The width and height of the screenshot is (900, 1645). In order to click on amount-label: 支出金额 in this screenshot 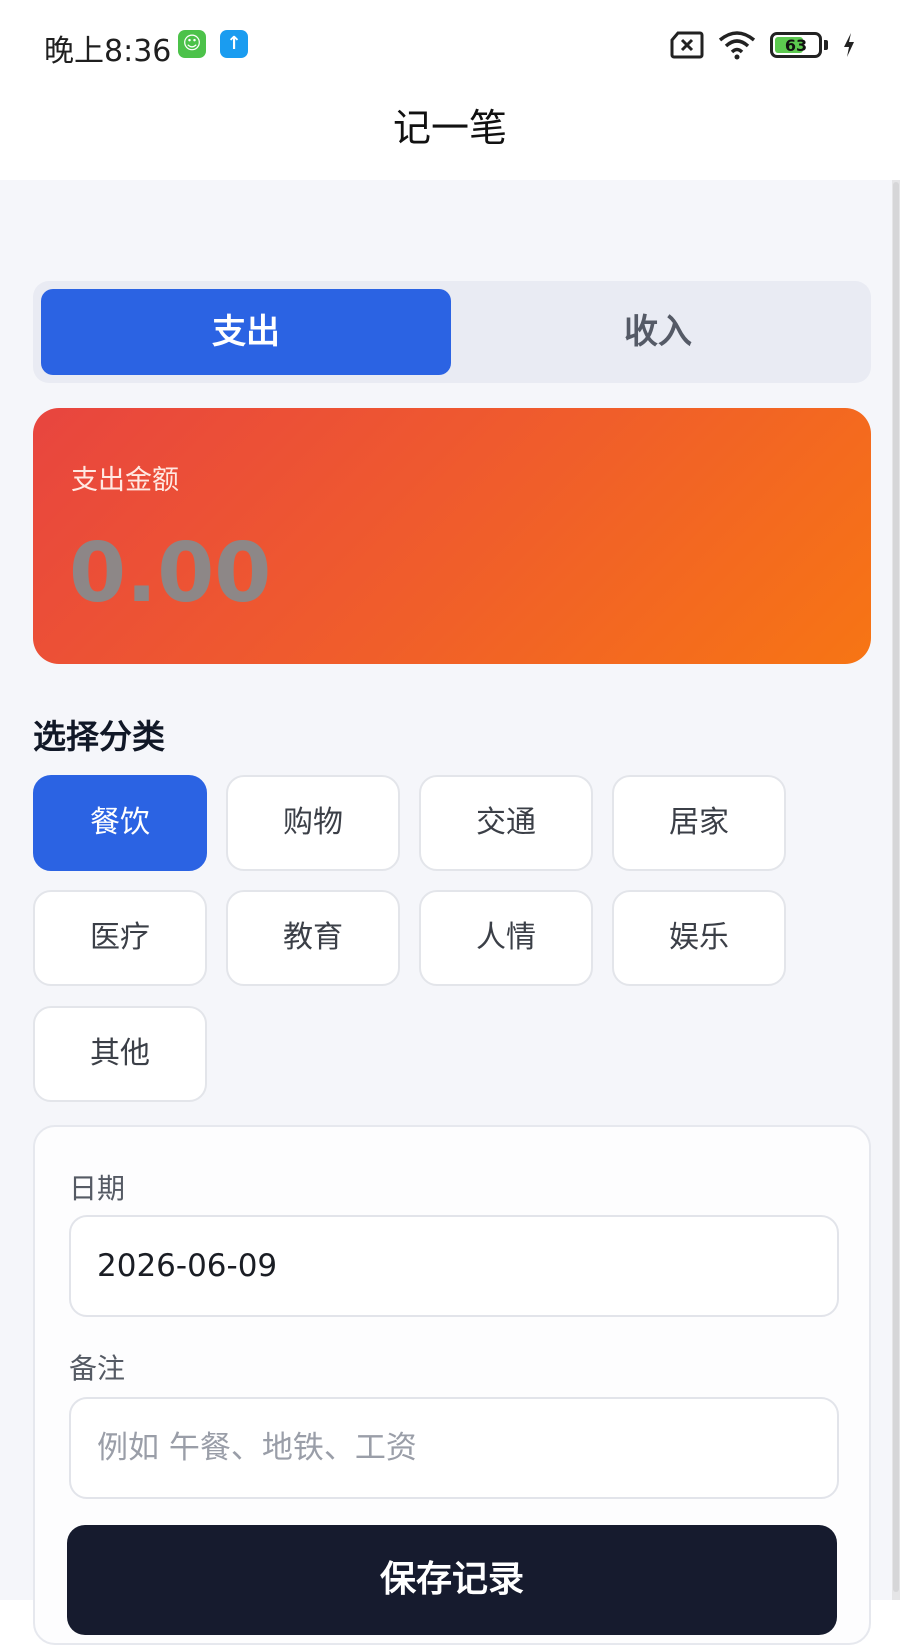, I will do `click(125, 480)`.